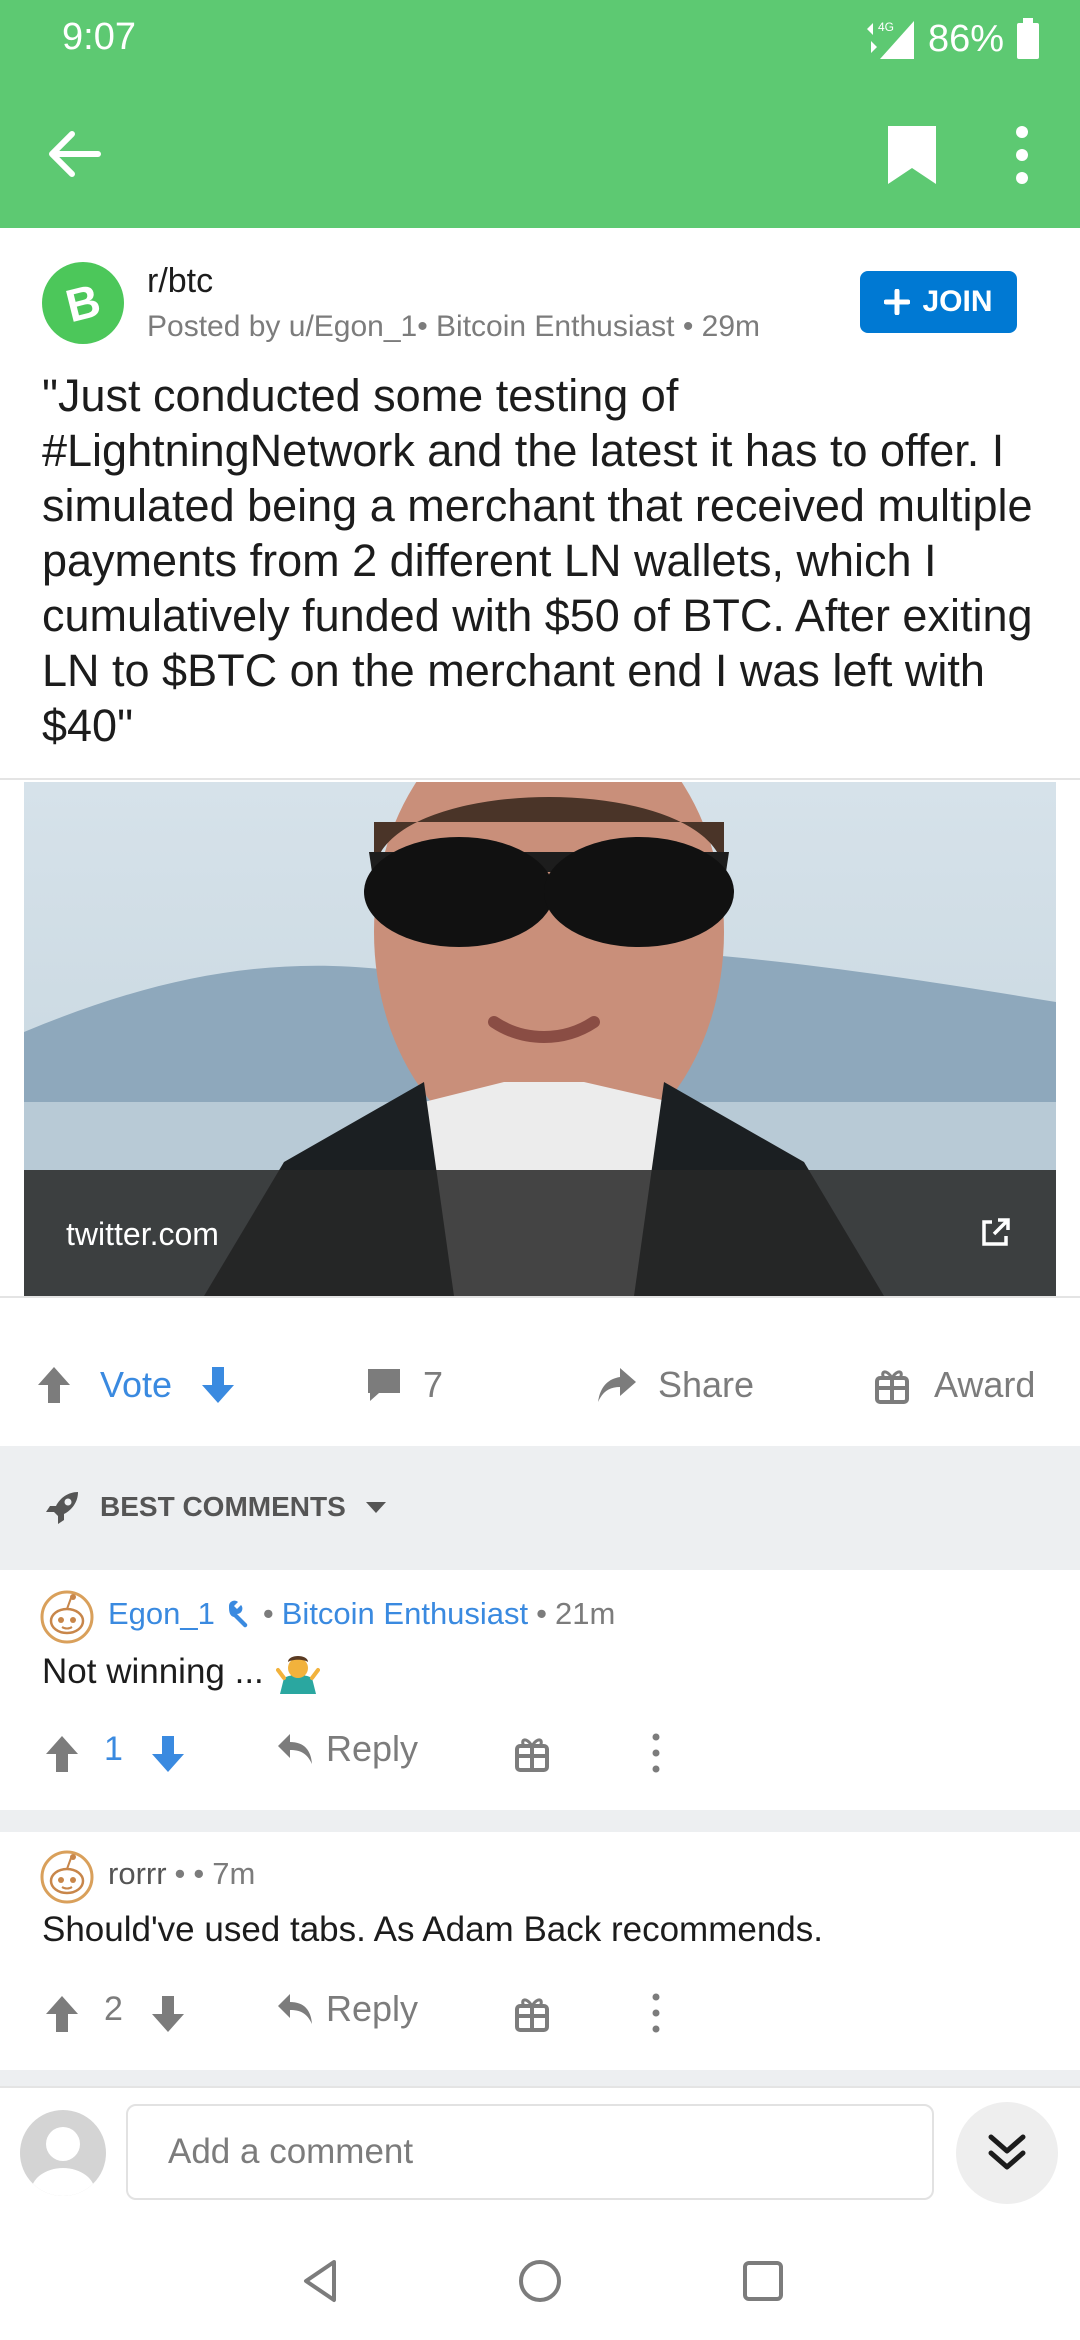 The width and height of the screenshot is (1080, 2340). I want to click on top-bar: 9:07 4G 86%, so click(540, 114).